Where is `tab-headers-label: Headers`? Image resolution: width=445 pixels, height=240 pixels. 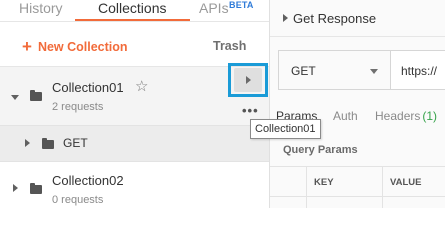 tab-headers-label: Headers is located at coordinates (398, 116).